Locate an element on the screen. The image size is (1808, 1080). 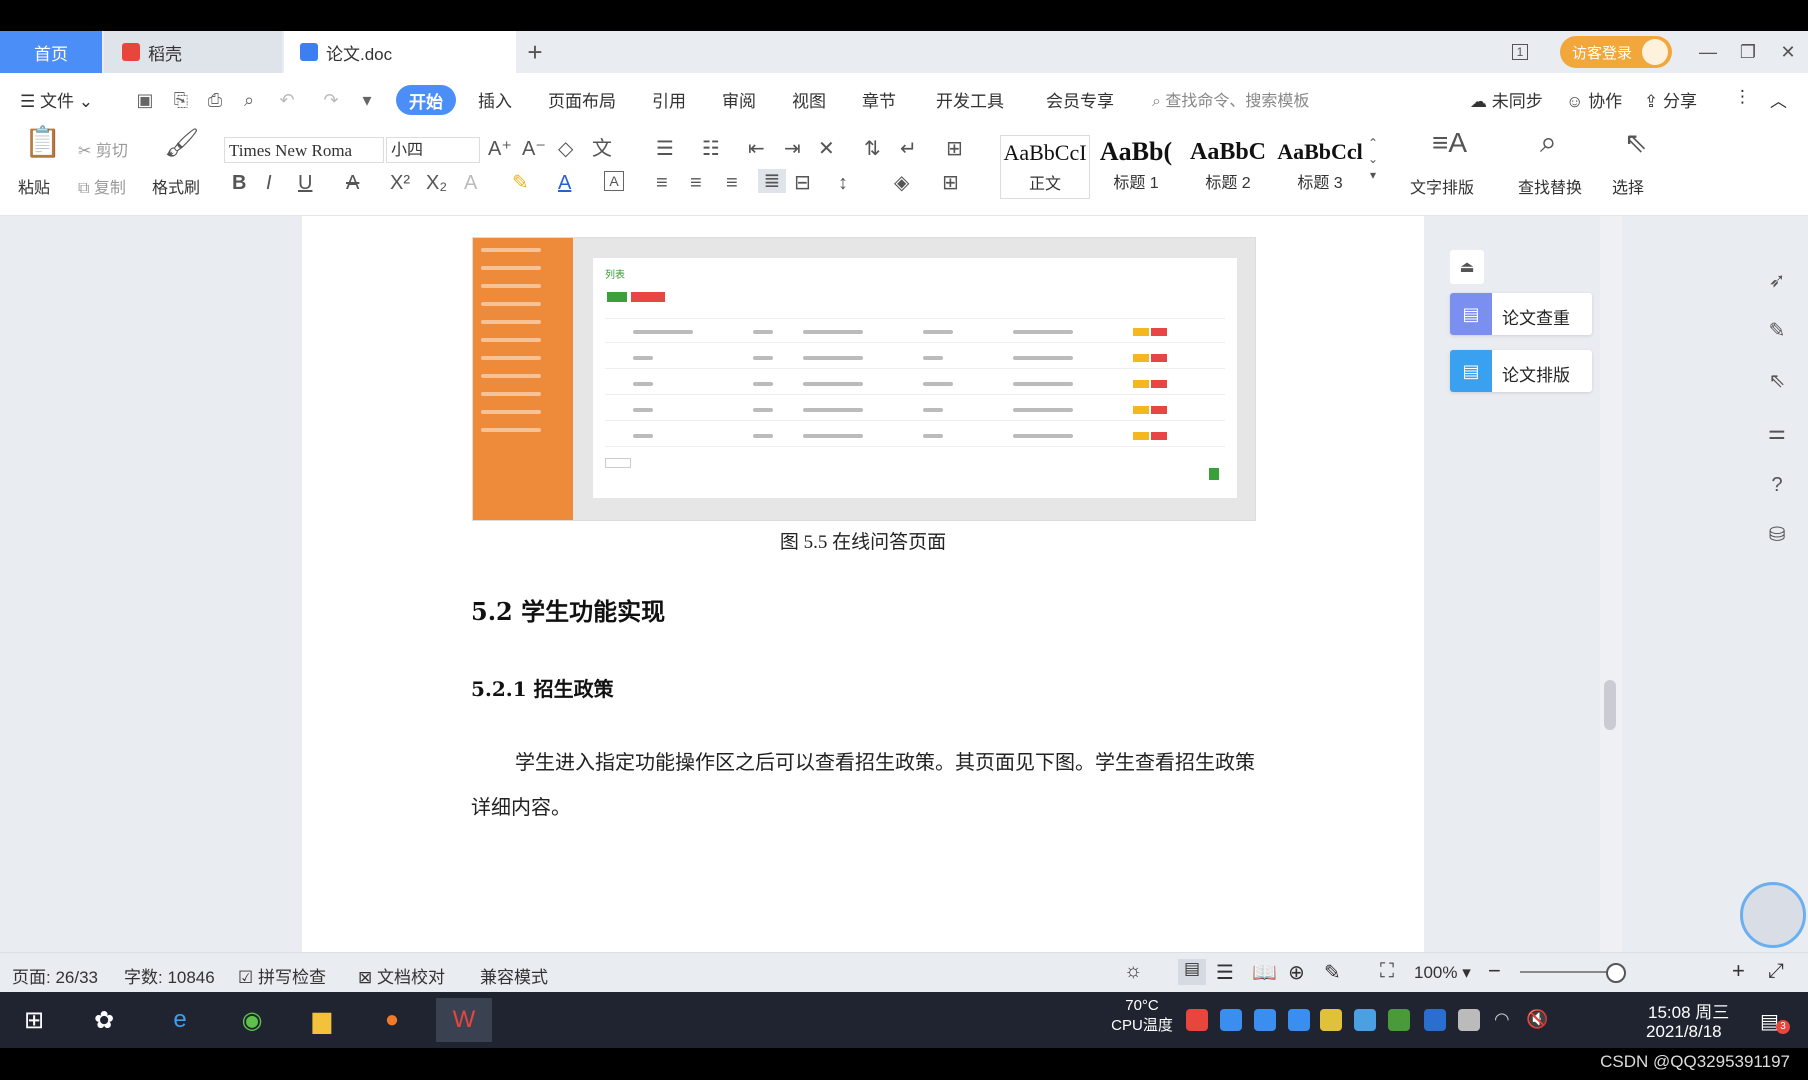
underline-icon: U is located at coordinates (305, 183).